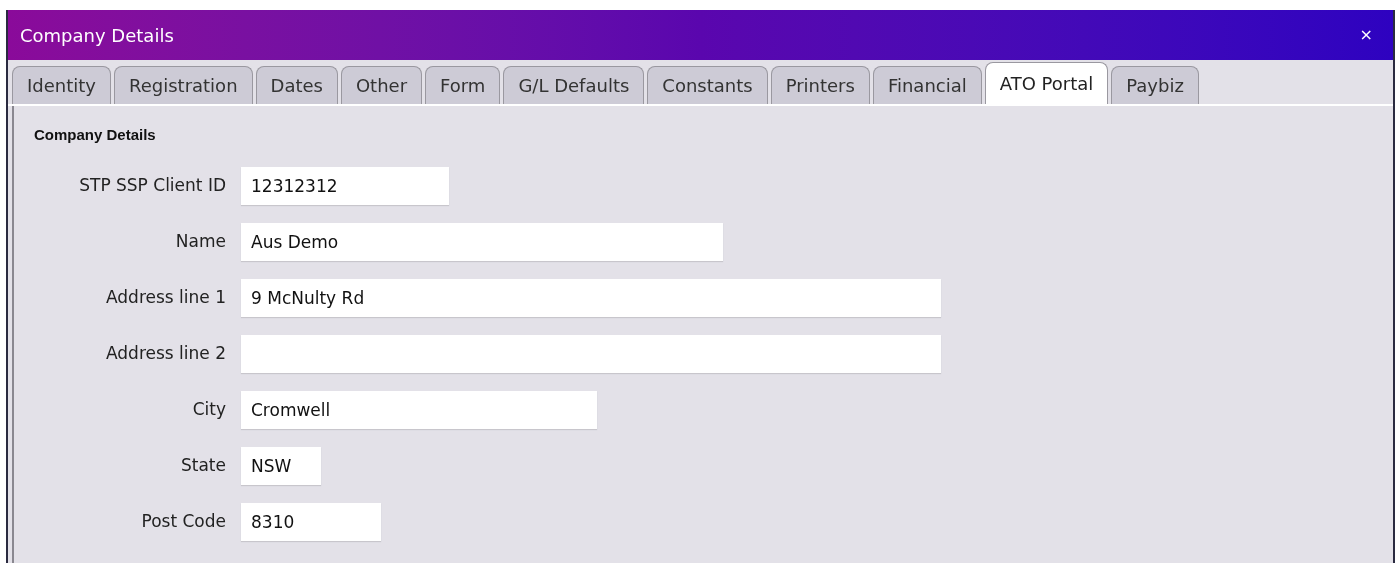 Image resolution: width=1400 pixels, height=563 pixels. What do you see at coordinates (463, 85) in the screenshot?
I see `tab: Form` at bounding box center [463, 85].